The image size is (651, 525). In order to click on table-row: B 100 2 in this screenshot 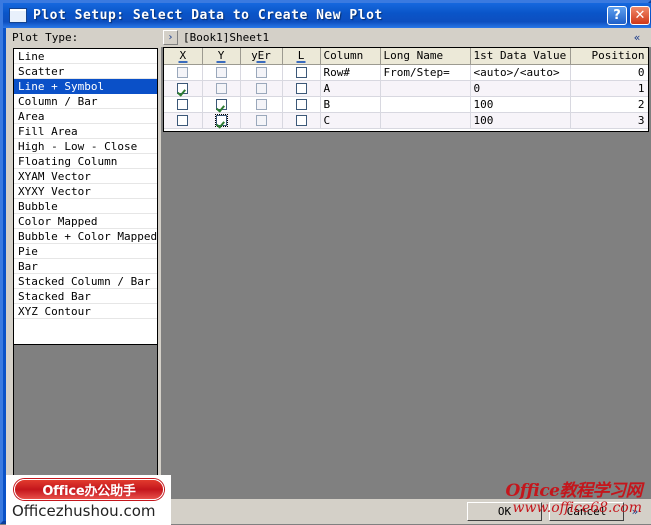, I will do `click(406, 104)`.